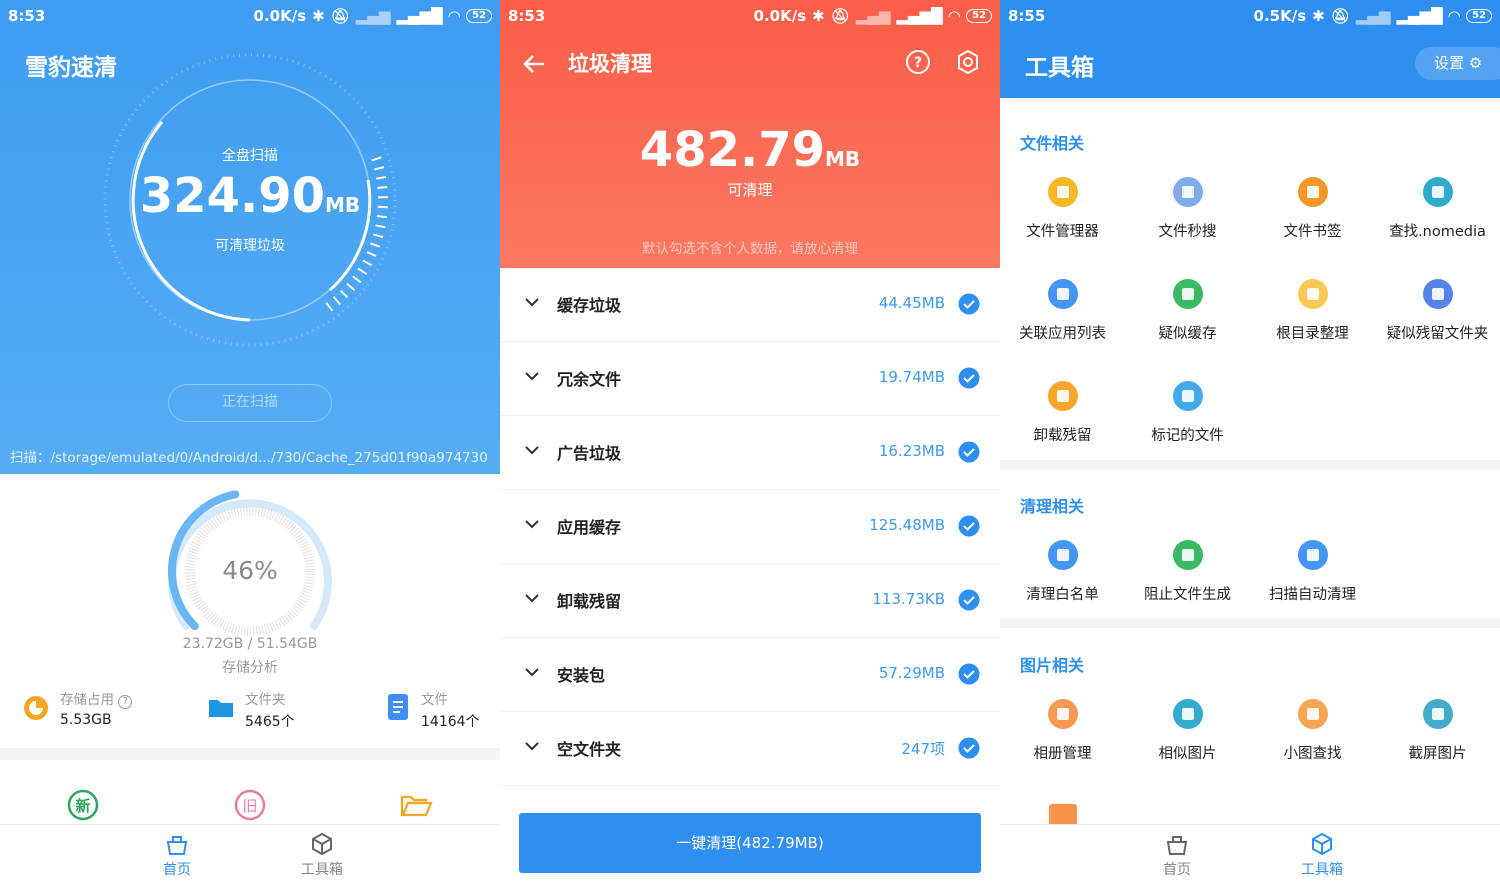  What do you see at coordinates (1062, 754) in the screenshot?
I see `tool-label: 相册管理` at bounding box center [1062, 754].